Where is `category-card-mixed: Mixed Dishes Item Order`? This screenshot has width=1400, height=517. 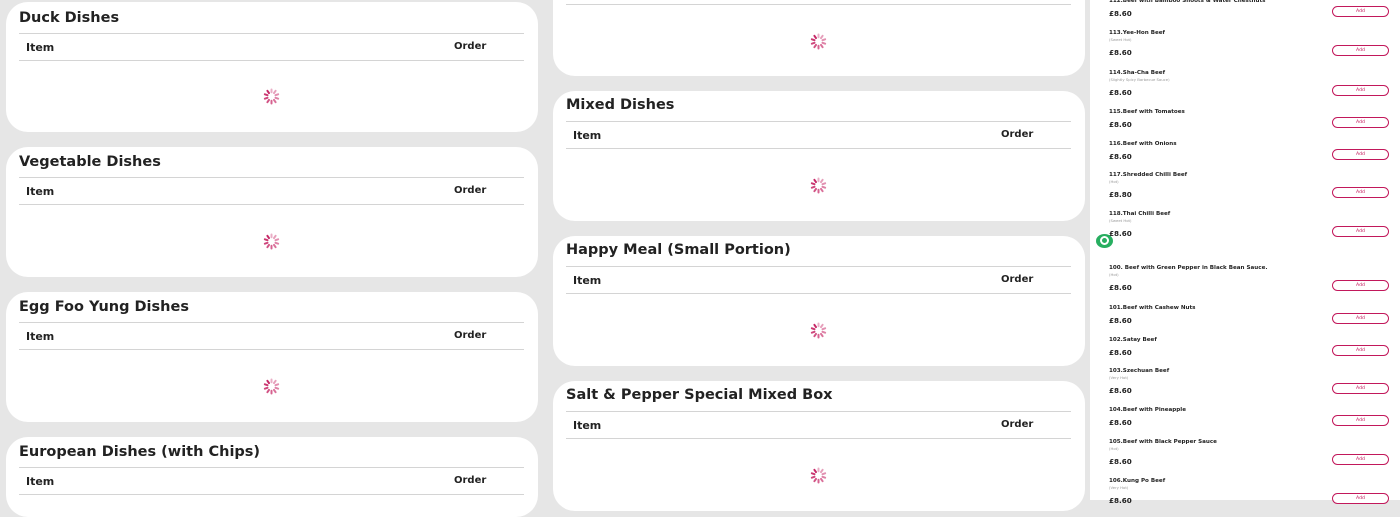 category-card-mixed: Mixed Dishes Item Order is located at coordinates (819, 156).